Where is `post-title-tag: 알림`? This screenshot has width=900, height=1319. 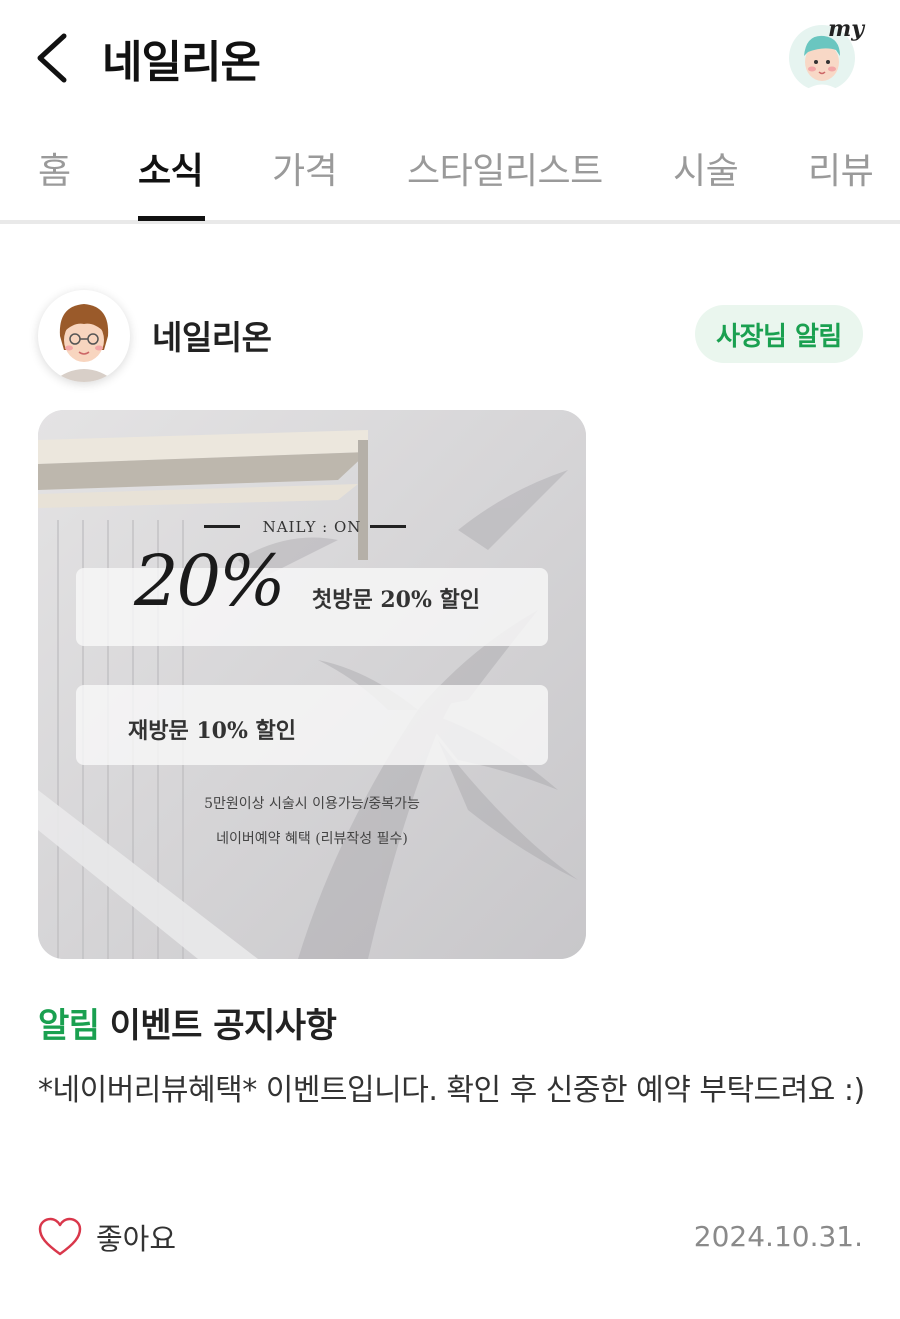
post-title-tag: 알림 is located at coordinates (69, 1026).